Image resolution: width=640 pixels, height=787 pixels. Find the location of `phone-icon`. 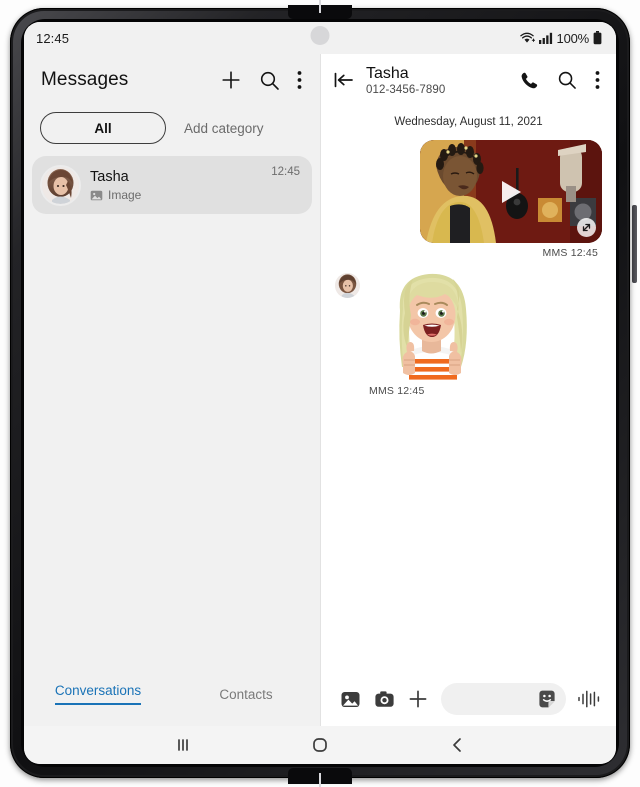

phone-icon is located at coordinates (529, 80).